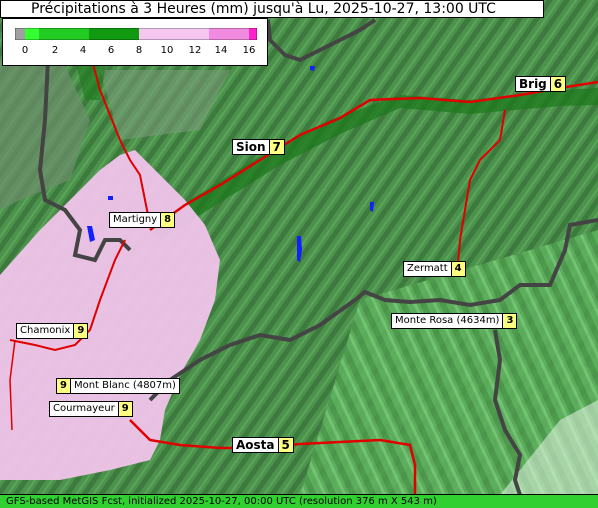 This screenshot has height=508, width=598. I want to click on location-name: Martigny, so click(135, 220).